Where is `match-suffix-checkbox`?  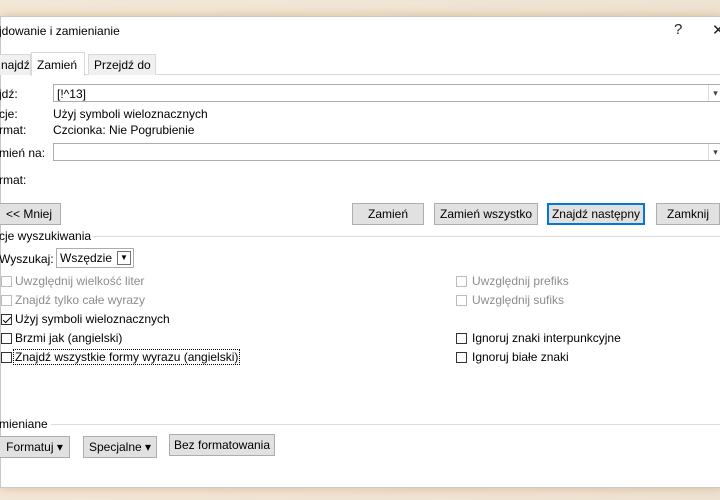 match-suffix-checkbox is located at coordinates (461, 300).